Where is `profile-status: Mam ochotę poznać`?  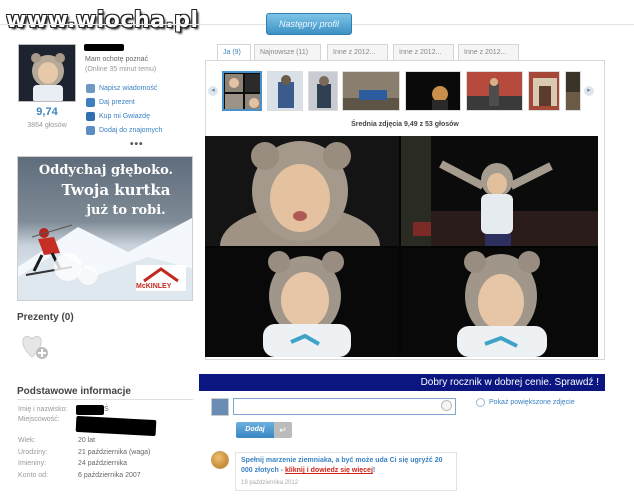 profile-status: Mam ochotę poznać is located at coordinates (117, 59).